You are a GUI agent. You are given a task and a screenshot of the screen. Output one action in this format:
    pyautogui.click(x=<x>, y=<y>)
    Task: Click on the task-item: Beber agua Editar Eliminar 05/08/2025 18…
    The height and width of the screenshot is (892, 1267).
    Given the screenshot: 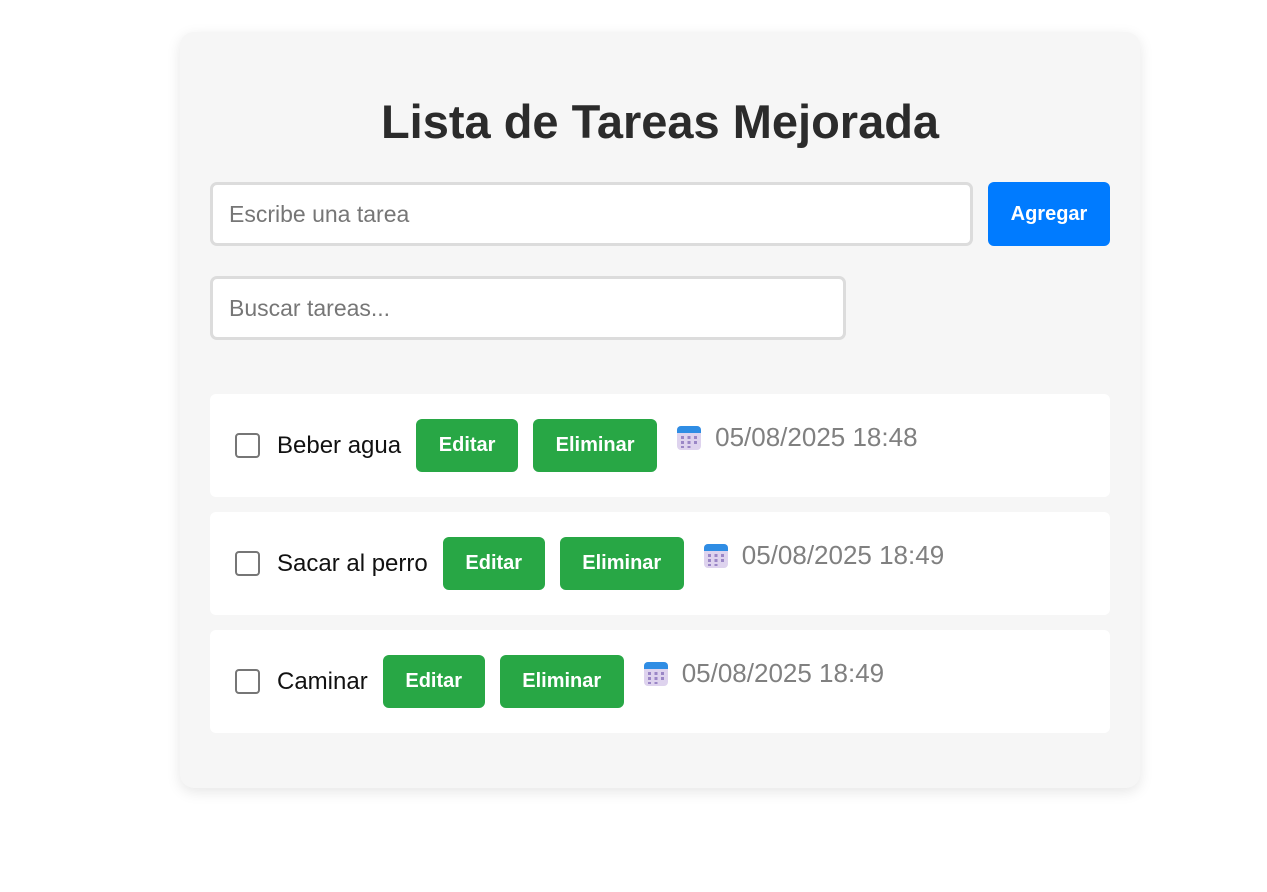 What is the action you would take?
    pyautogui.click(x=660, y=445)
    